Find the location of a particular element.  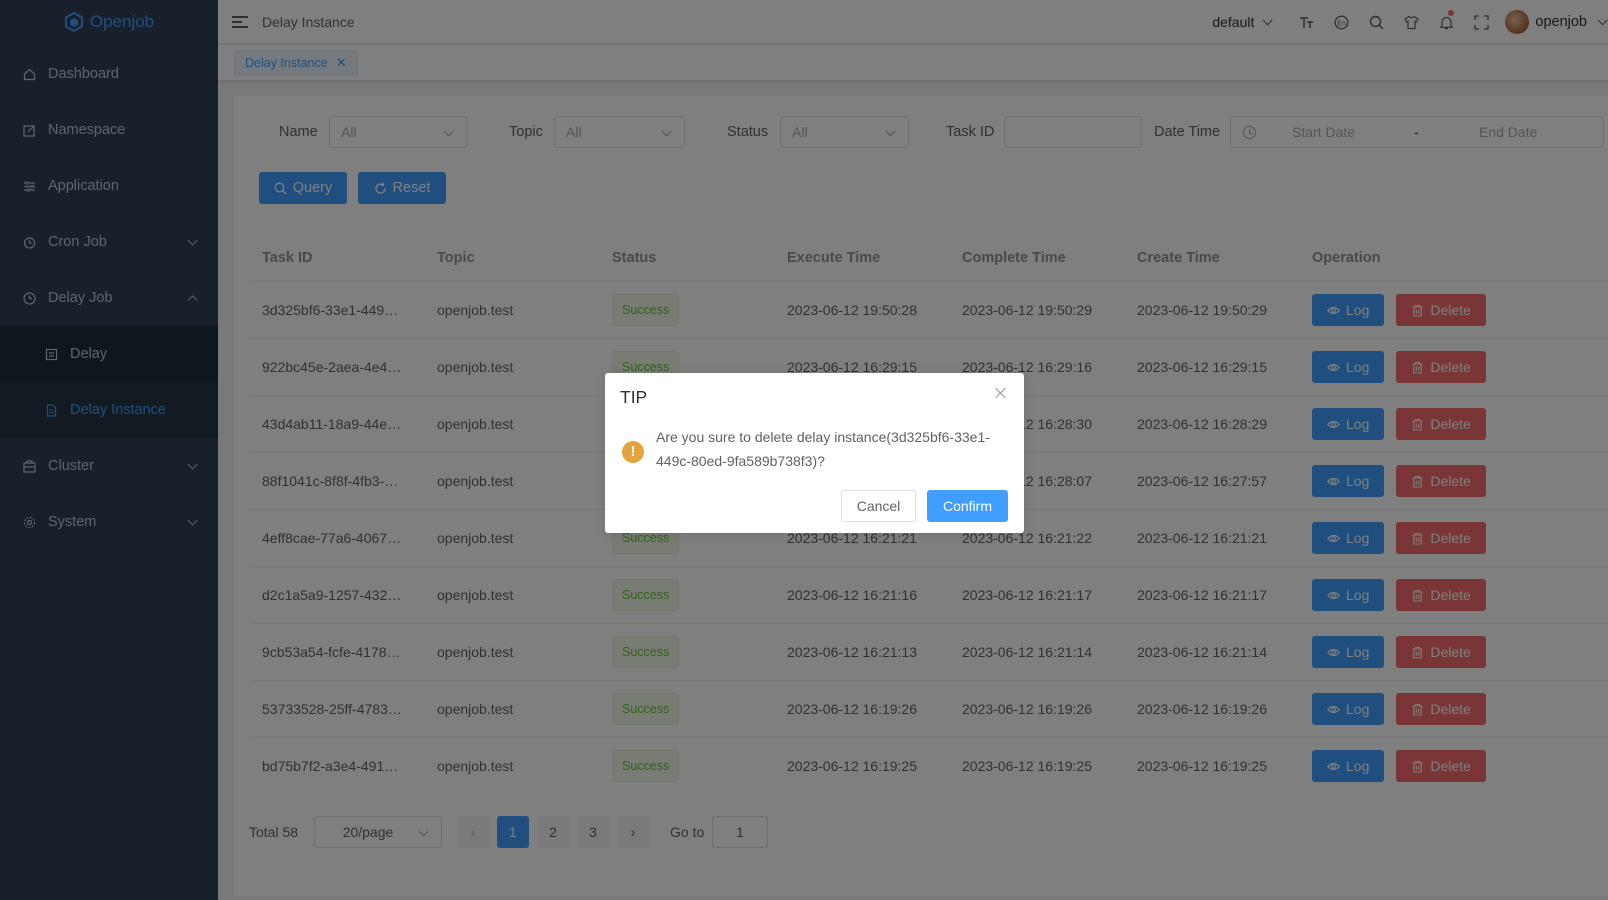

cancel-button: Cancel is located at coordinates (878, 506).